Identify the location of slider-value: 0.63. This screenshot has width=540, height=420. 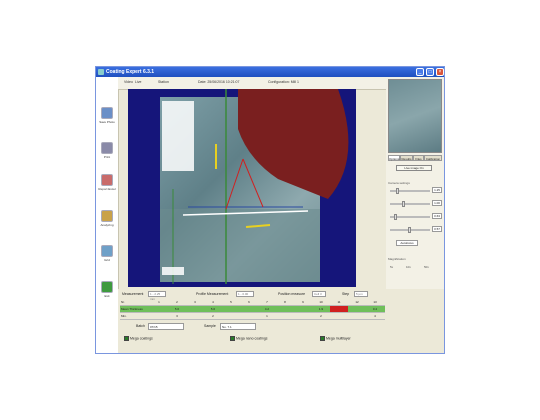
(437, 216).